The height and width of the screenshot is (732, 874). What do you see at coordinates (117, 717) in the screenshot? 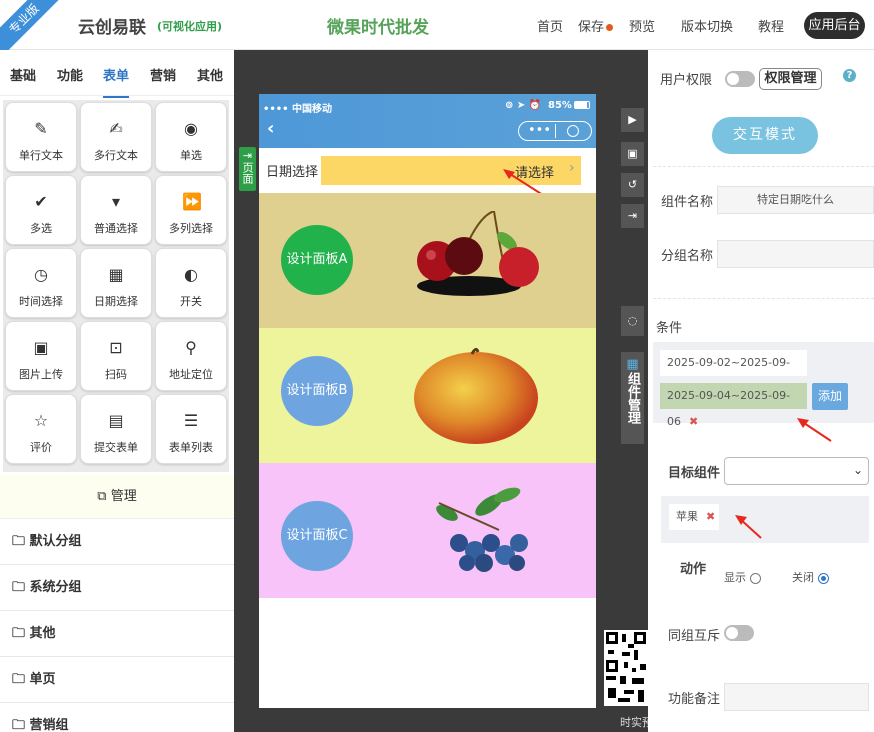
I see `group-marketing: 🗀 营销组` at bounding box center [117, 717].